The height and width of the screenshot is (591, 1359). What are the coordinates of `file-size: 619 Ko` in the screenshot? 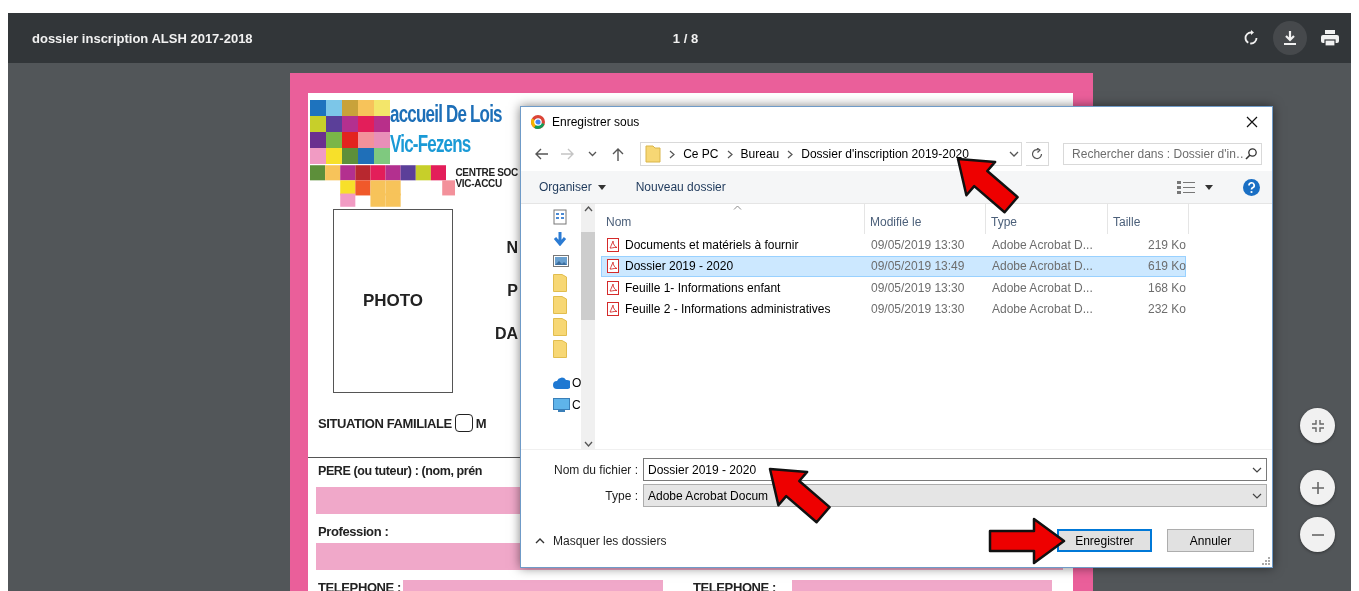 It's located at (1166, 266).